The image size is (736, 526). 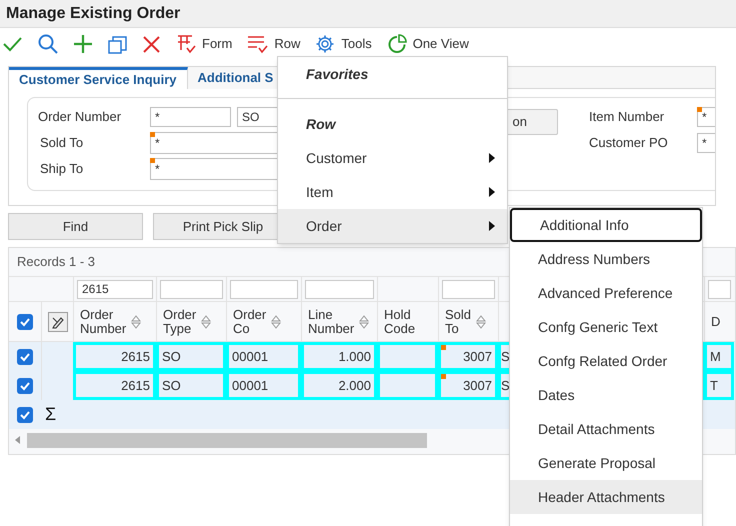 I want to click on search-icon, so click(x=48, y=44).